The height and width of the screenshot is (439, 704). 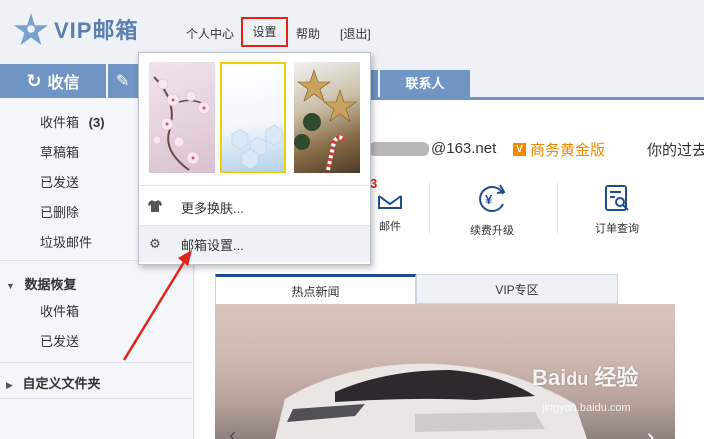 I want to click on sidebar-item-sent: 已发送, so click(x=59, y=181).